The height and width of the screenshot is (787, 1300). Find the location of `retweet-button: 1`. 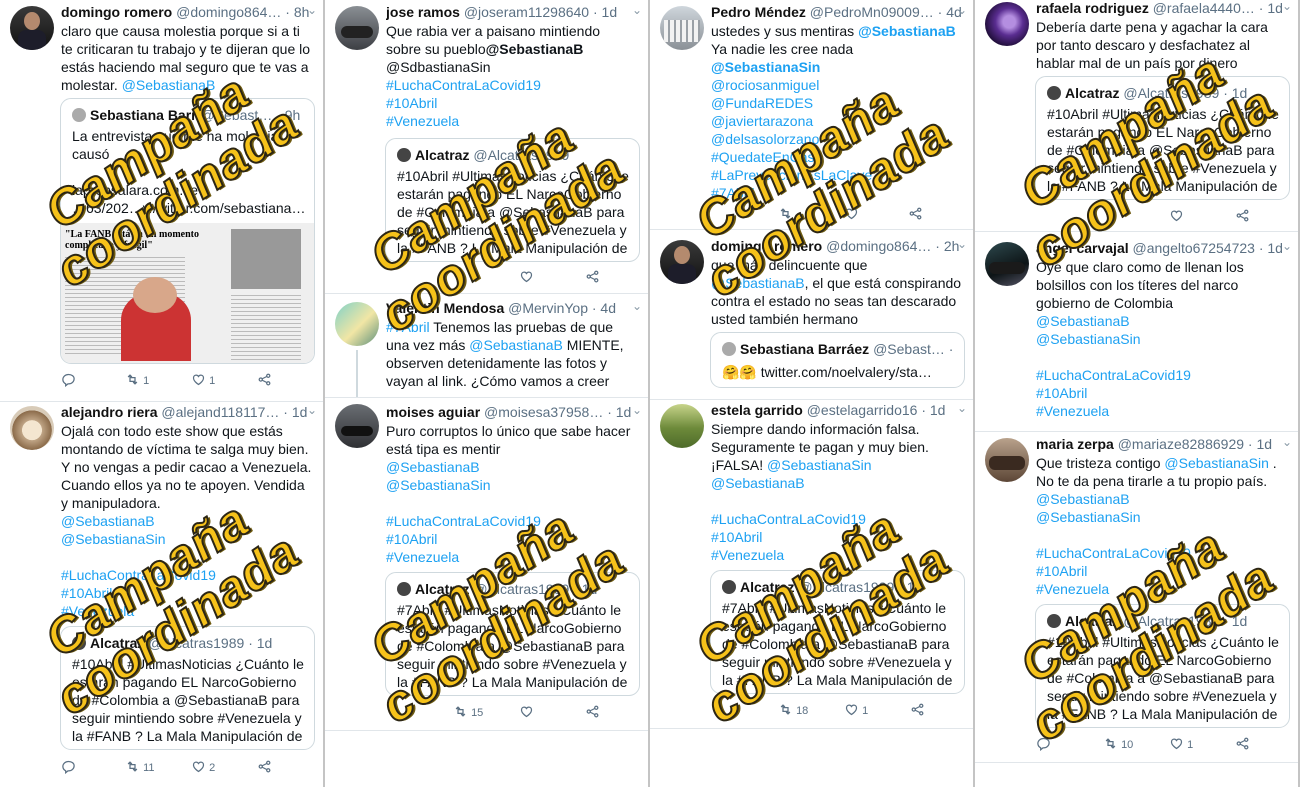

retweet-button: 1 is located at coordinates (137, 381).